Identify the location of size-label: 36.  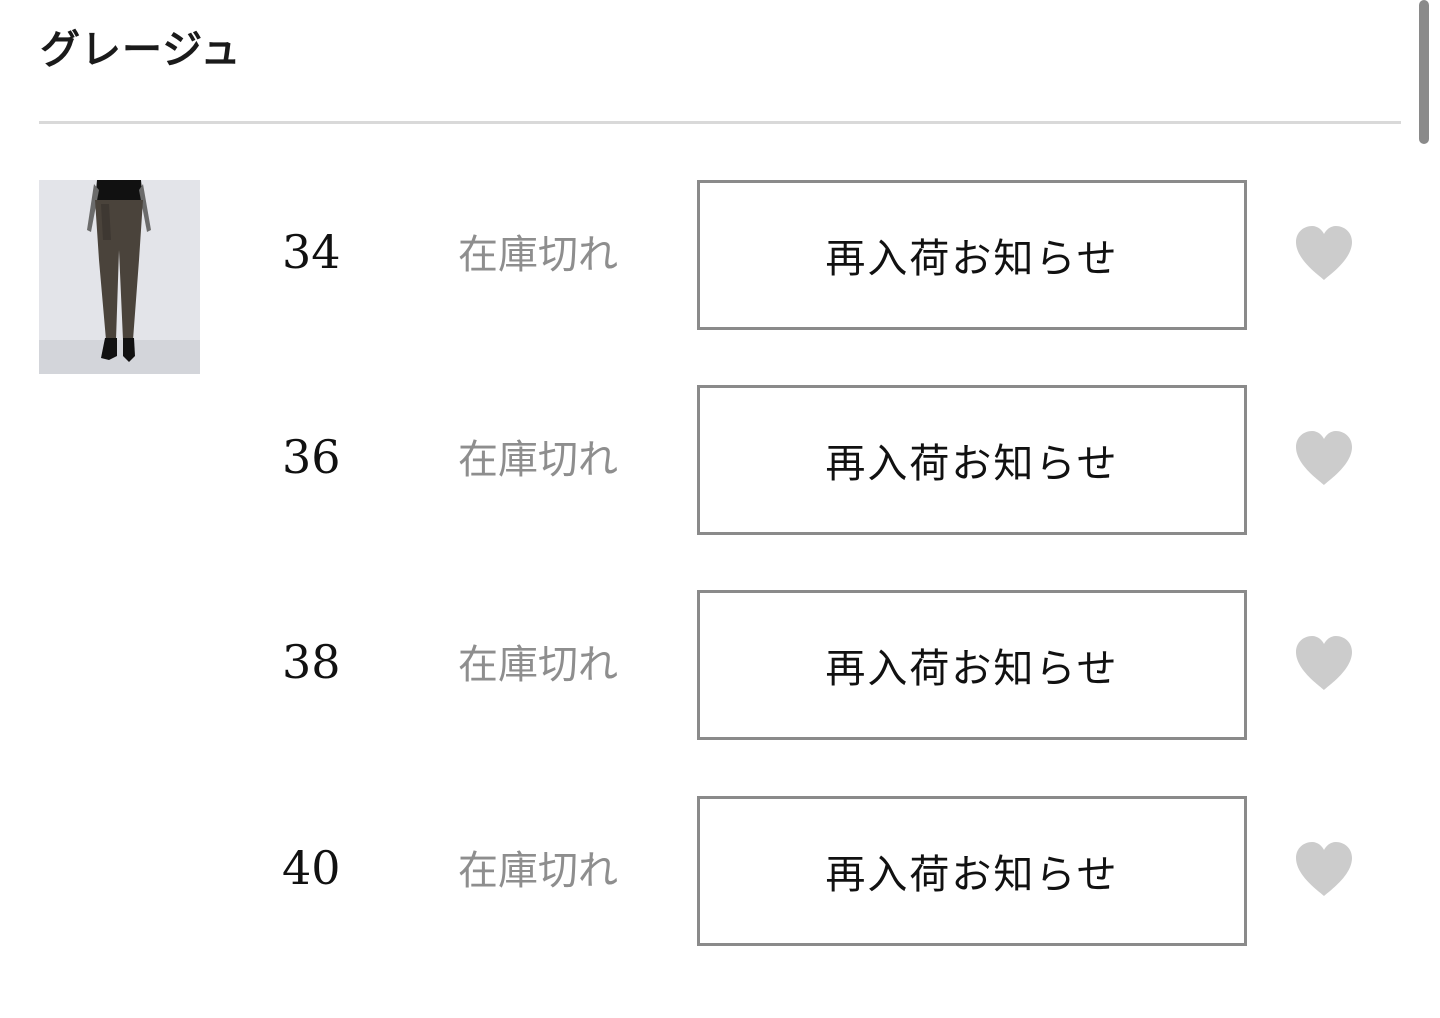
(311, 457).